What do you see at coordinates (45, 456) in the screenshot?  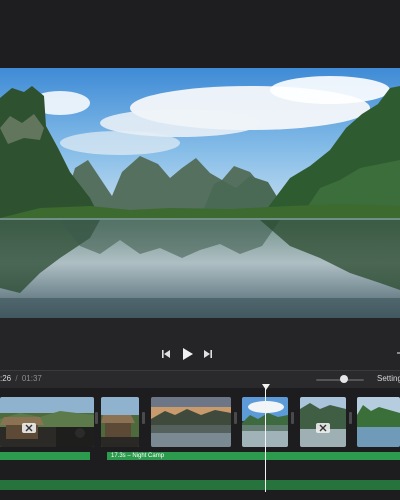 I see `audio-track-segment` at bounding box center [45, 456].